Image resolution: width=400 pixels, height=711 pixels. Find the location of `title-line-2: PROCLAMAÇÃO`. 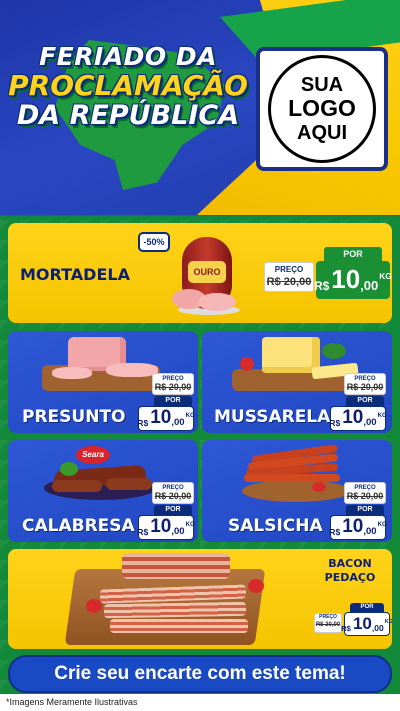

title-line-2: PROCLAMAÇÃO is located at coordinates (128, 85).